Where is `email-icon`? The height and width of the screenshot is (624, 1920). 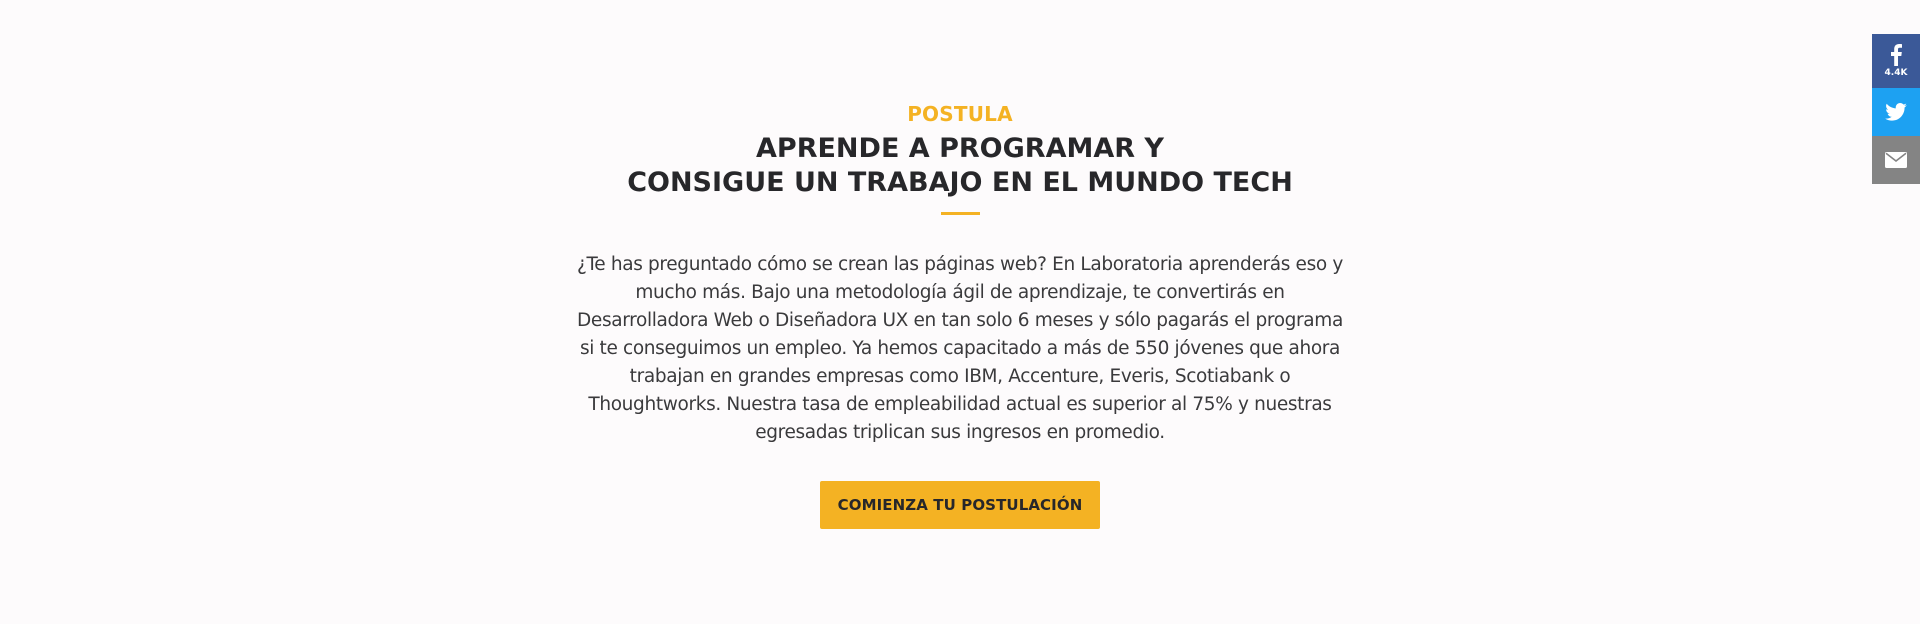
email-icon is located at coordinates (1896, 160).